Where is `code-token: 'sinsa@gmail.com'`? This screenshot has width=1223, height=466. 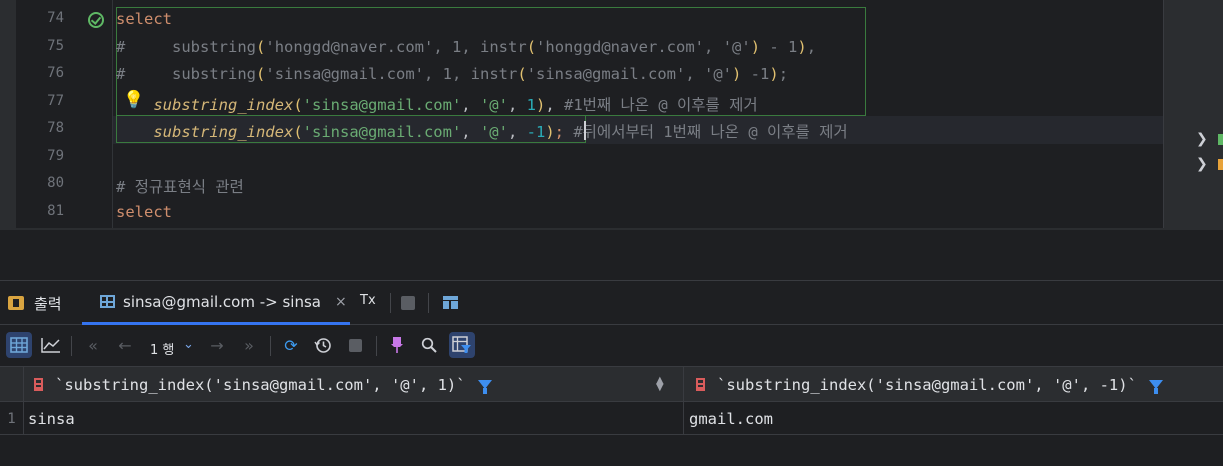 code-token: 'sinsa@gmail.com' is located at coordinates (344, 74).